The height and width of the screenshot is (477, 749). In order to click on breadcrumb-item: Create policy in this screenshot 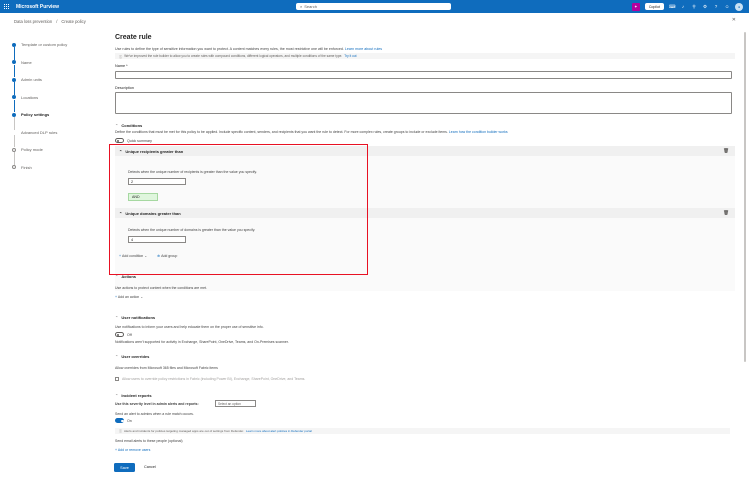, I will do `click(73, 21)`.